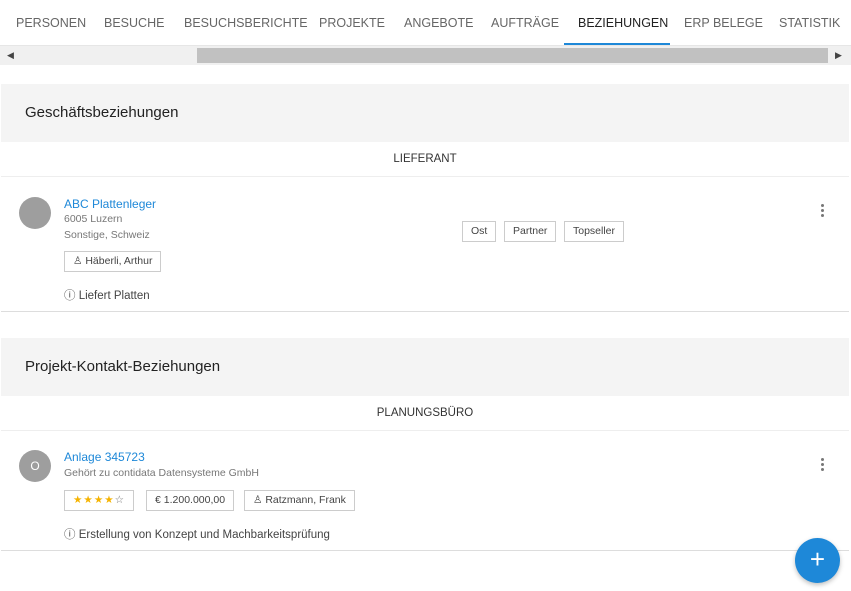 Image resolution: width=851 pixels, height=591 pixels. What do you see at coordinates (838, 55) in the screenshot?
I see `scroll-right-arrow-icon: ▶` at bounding box center [838, 55].